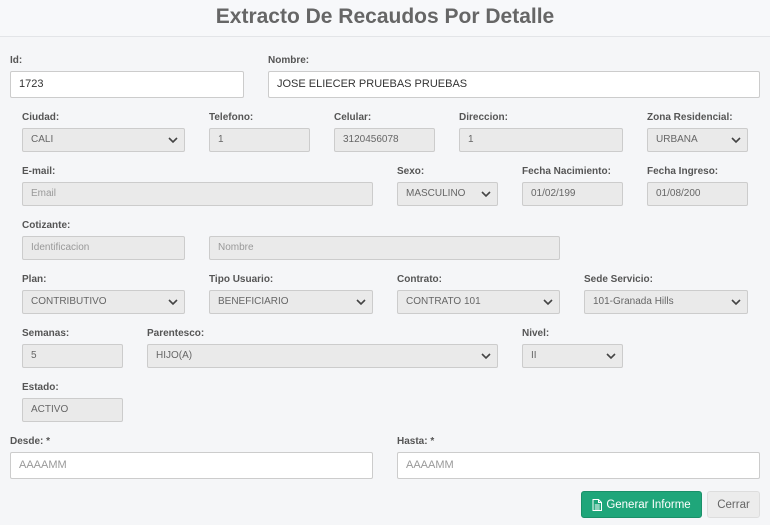 This screenshot has height=525, width=770. What do you see at coordinates (514, 84) in the screenshot?
I see `nombre-field: JOSE ELIECER PRUEBAS PRUEBAS` at bounding box center [514, 84].